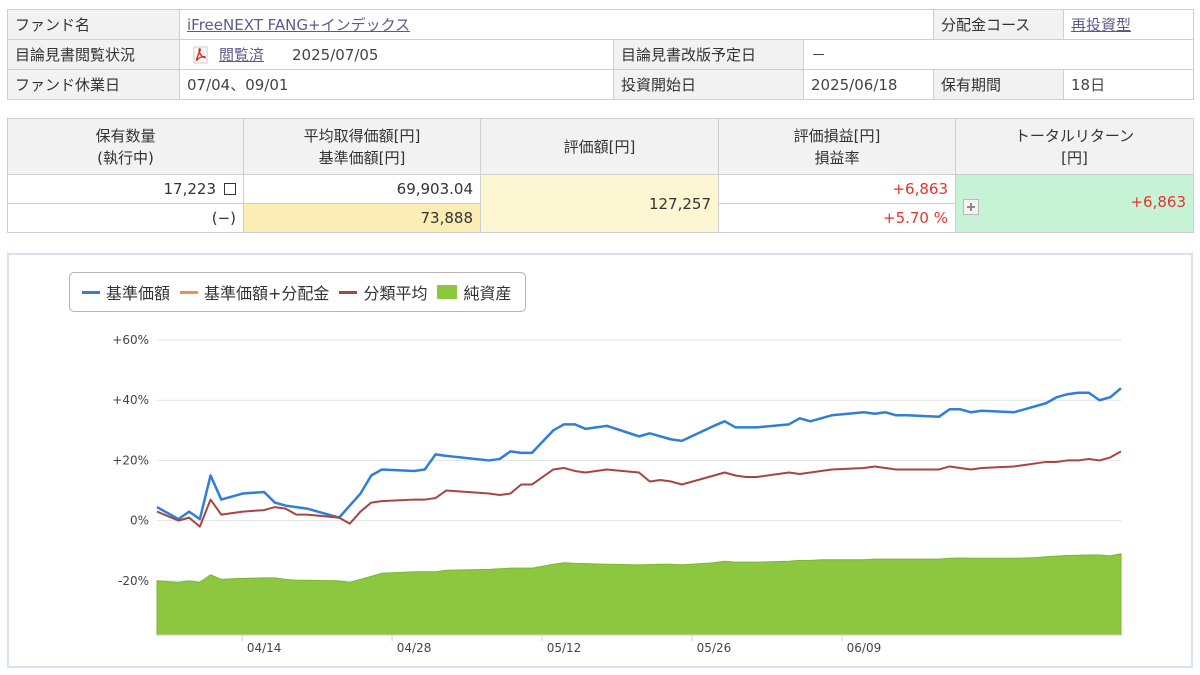 The height and width of the screenshot is (675, 1200). What do you see at coordinates (362, 218) in the screenshot?
I see `nav-cell: 73,888` at bounding box center [362, 218].